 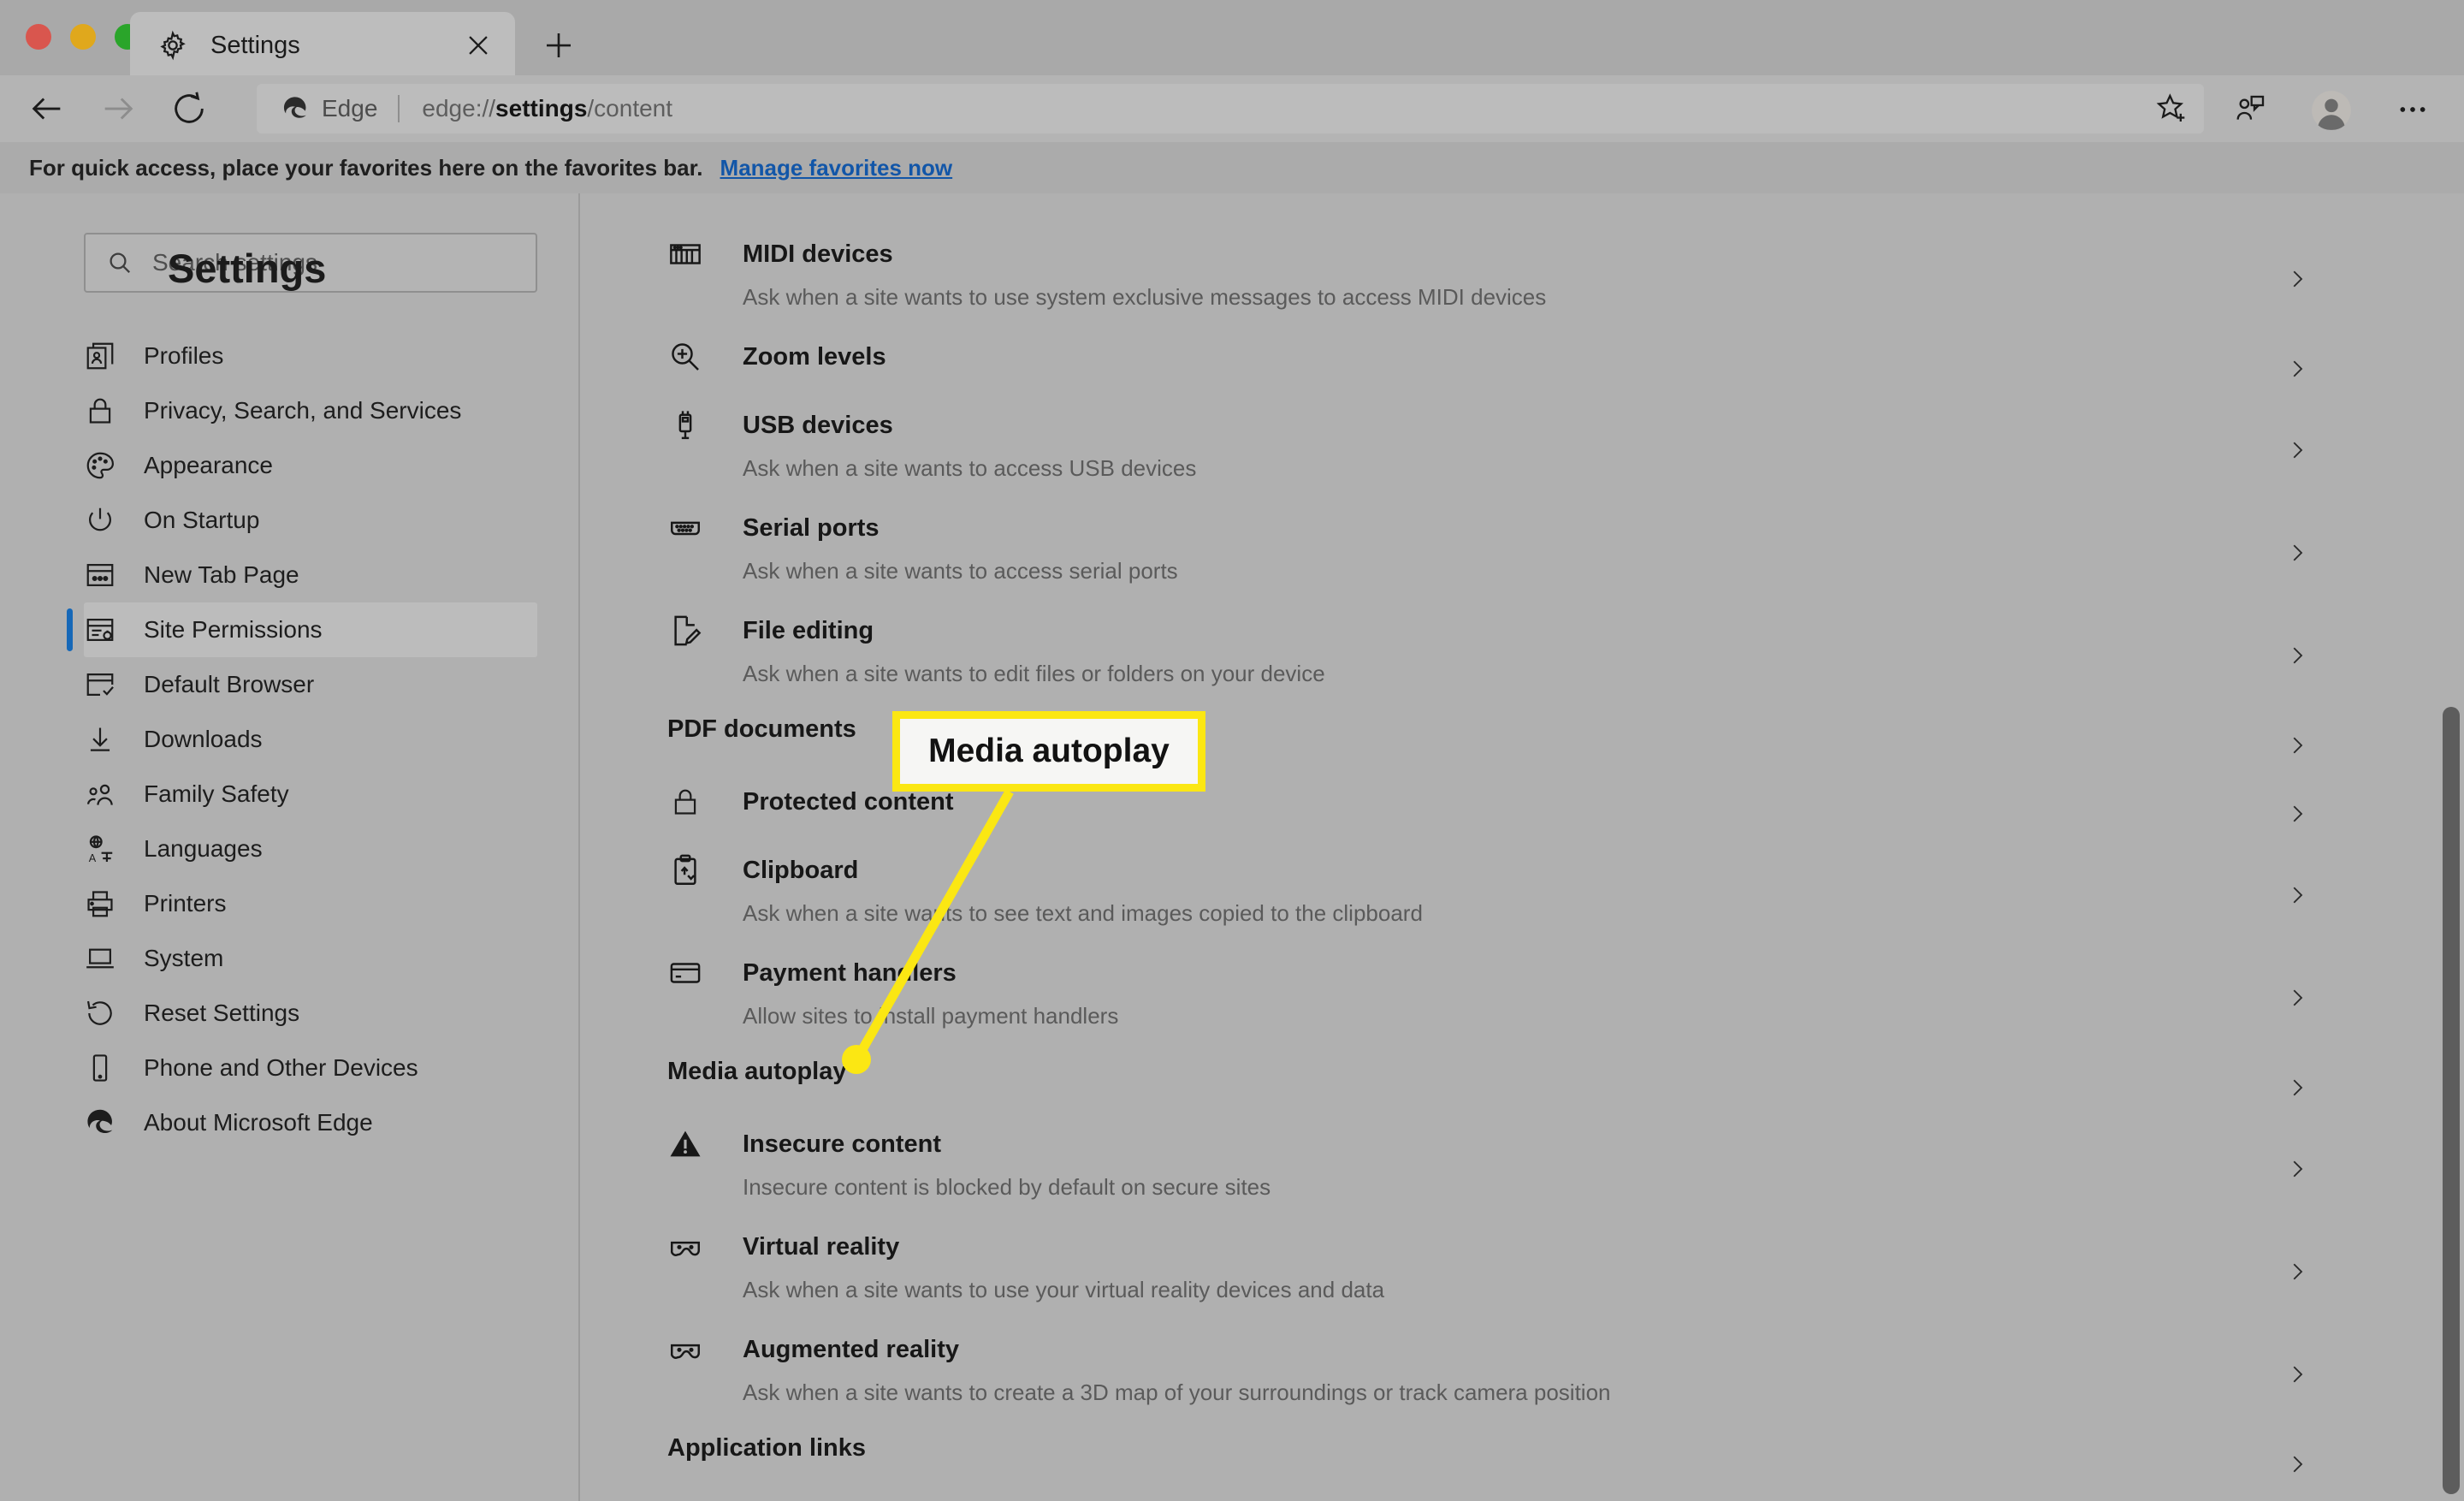 I want to click on minimize-window-button, so click(x=83, y=37).